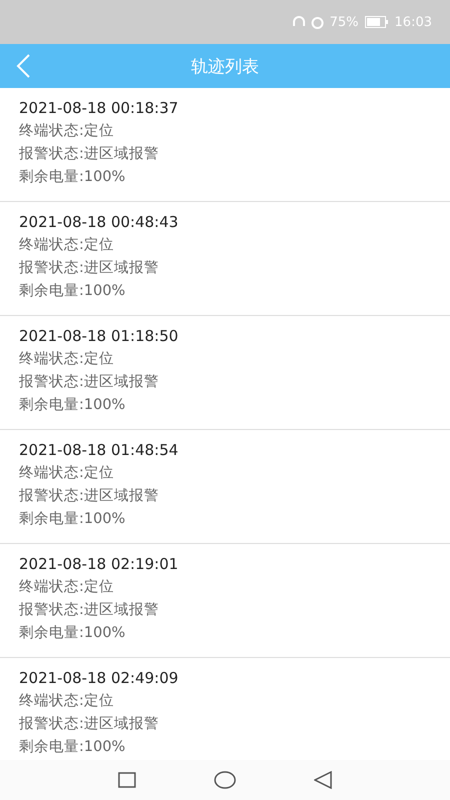 The image size is (450, 800). Describe the element at coordinates (225, 780) in the screenshot. I see `home-icon` at that location.